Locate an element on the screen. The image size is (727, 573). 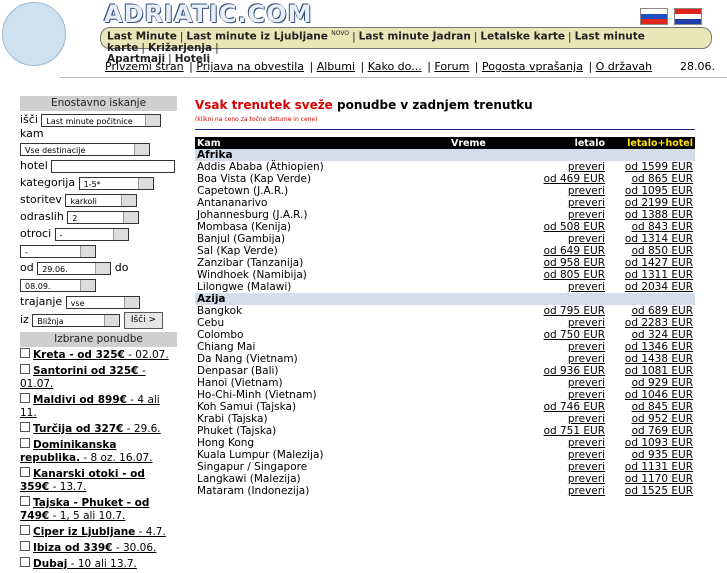
offer-title: Turčija od 327€ is located at coordinates (78, 429).